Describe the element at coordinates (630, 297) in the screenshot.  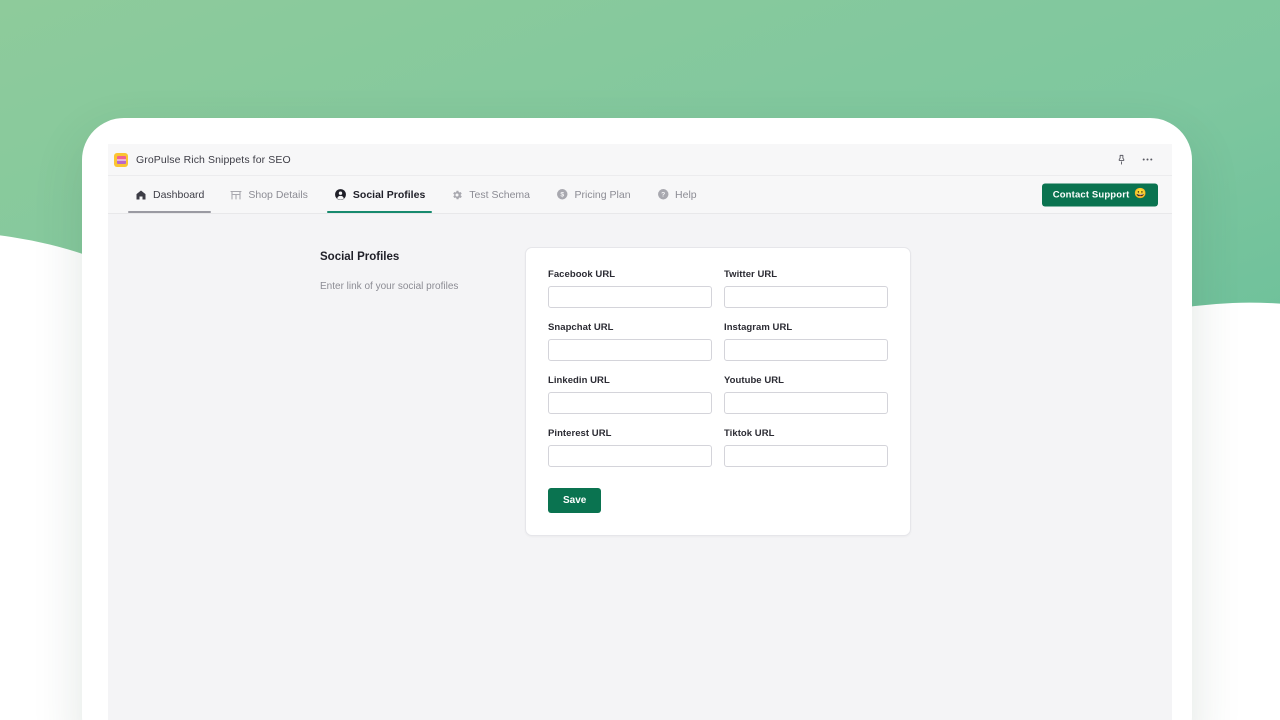
I see `facebook-url-input` at that location.